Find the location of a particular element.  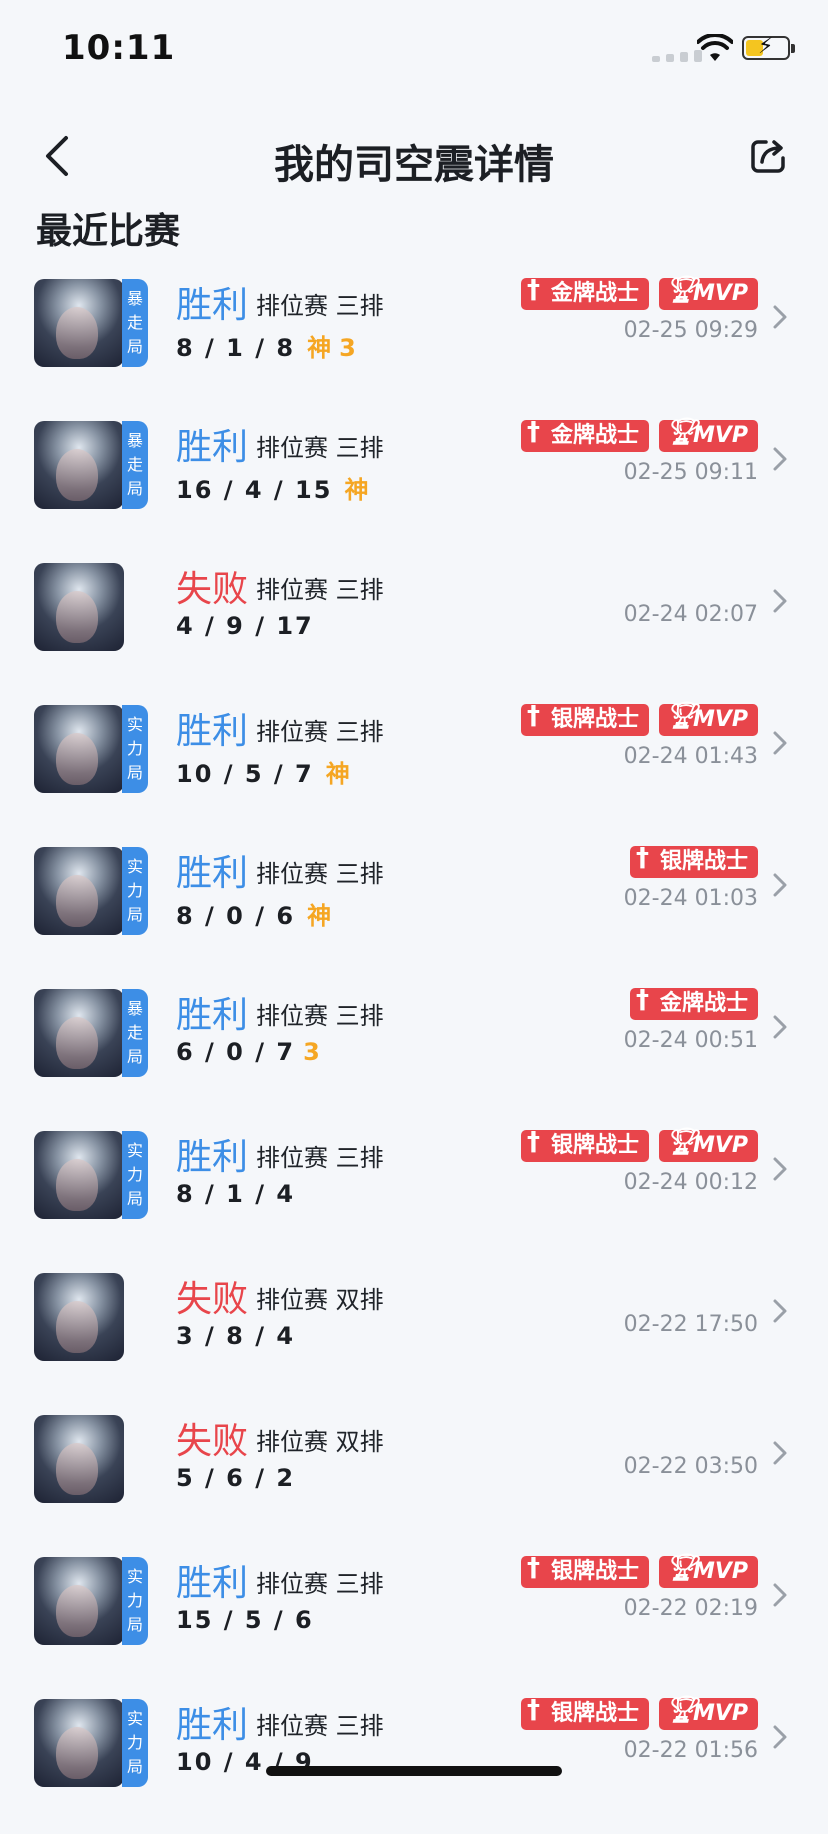

kda-value: 8 / 0 / 6 is located at coordinates (236, 916).